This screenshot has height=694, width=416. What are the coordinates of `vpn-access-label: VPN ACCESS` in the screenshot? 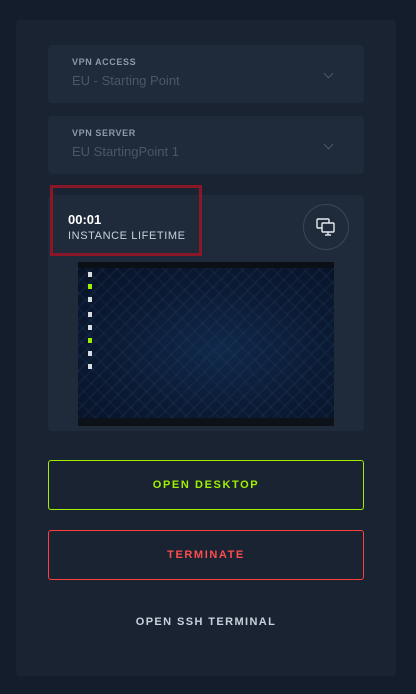 It's located at (104, 62).